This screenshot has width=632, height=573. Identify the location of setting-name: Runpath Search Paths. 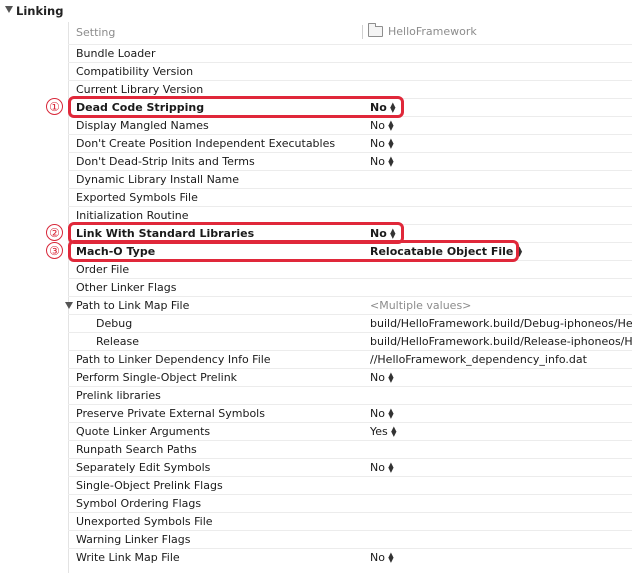
(136, 449).